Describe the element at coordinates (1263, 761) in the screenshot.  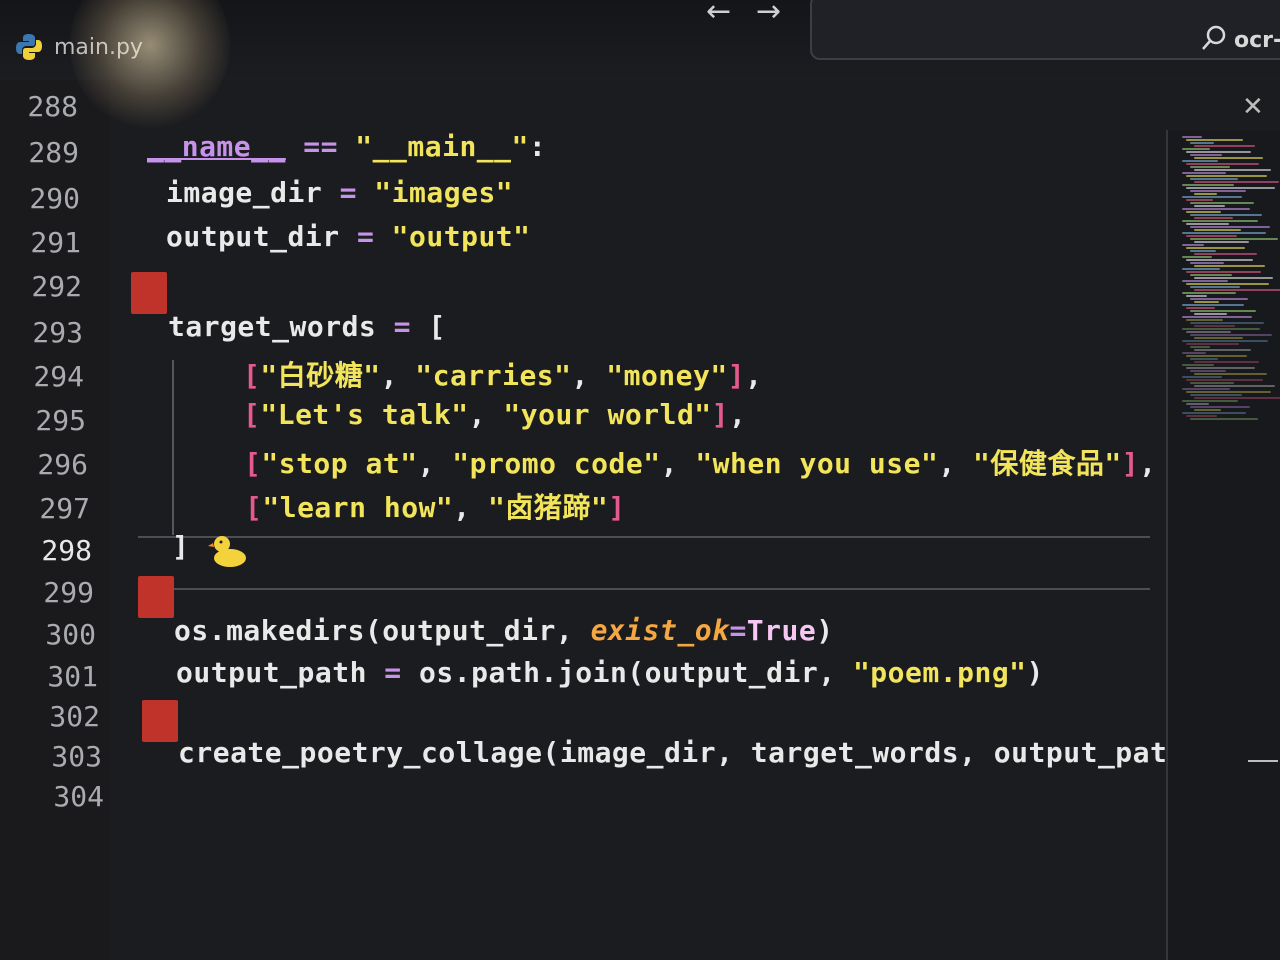
I see `scrollbar-marker` at that location.